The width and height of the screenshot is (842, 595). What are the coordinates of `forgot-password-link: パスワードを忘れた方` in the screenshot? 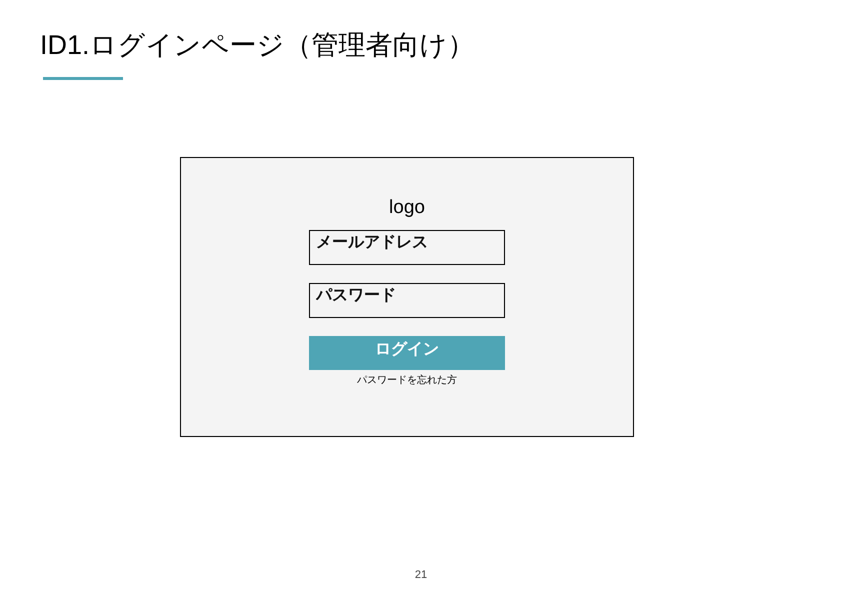 It's located at (407, 381).